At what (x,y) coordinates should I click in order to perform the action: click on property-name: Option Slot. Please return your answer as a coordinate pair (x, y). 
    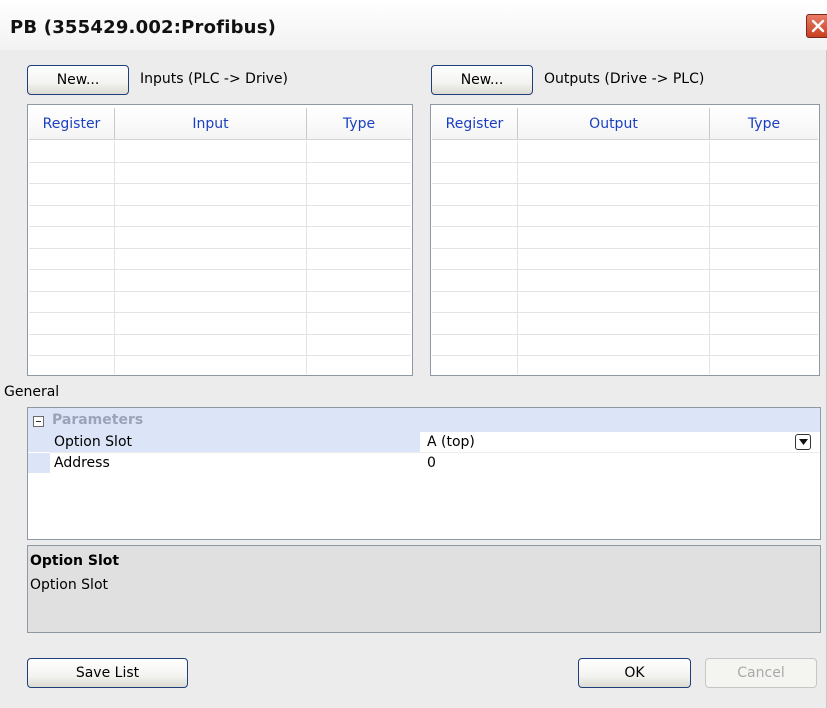
    Looking at the image, I should click on (235, 442).